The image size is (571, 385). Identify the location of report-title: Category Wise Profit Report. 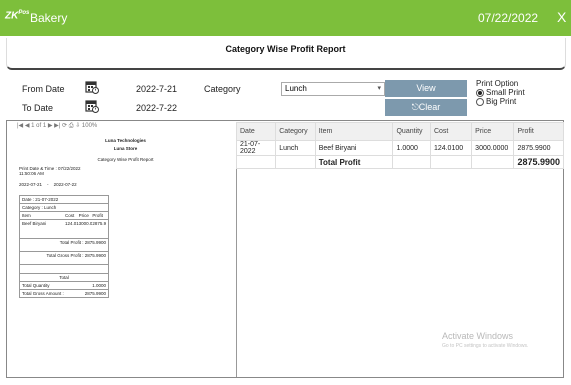
(285, 49).